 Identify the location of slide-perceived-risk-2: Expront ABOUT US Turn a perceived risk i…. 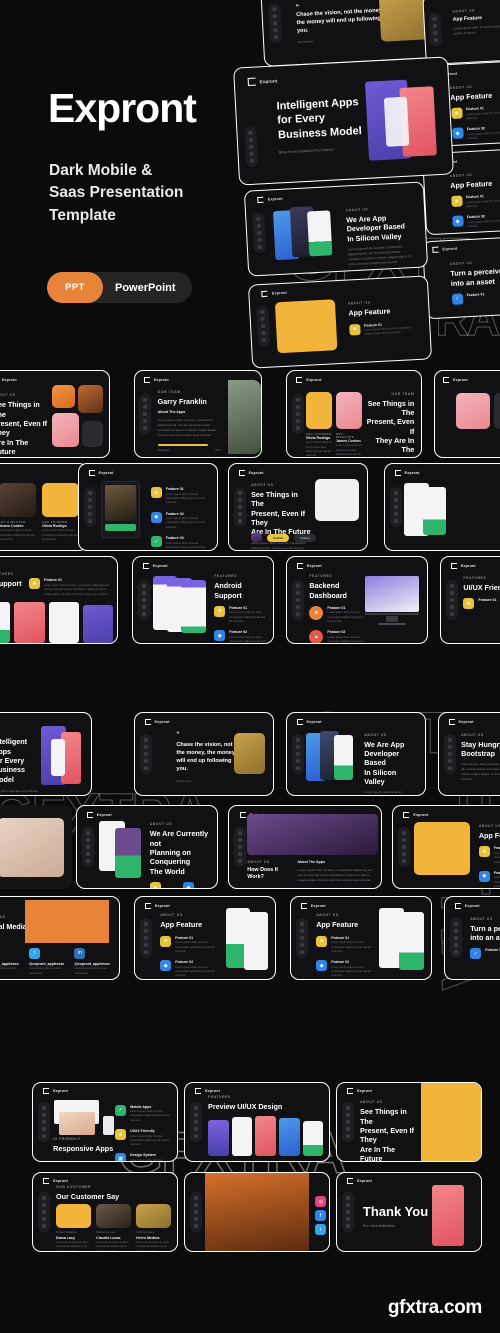
(472, 938).